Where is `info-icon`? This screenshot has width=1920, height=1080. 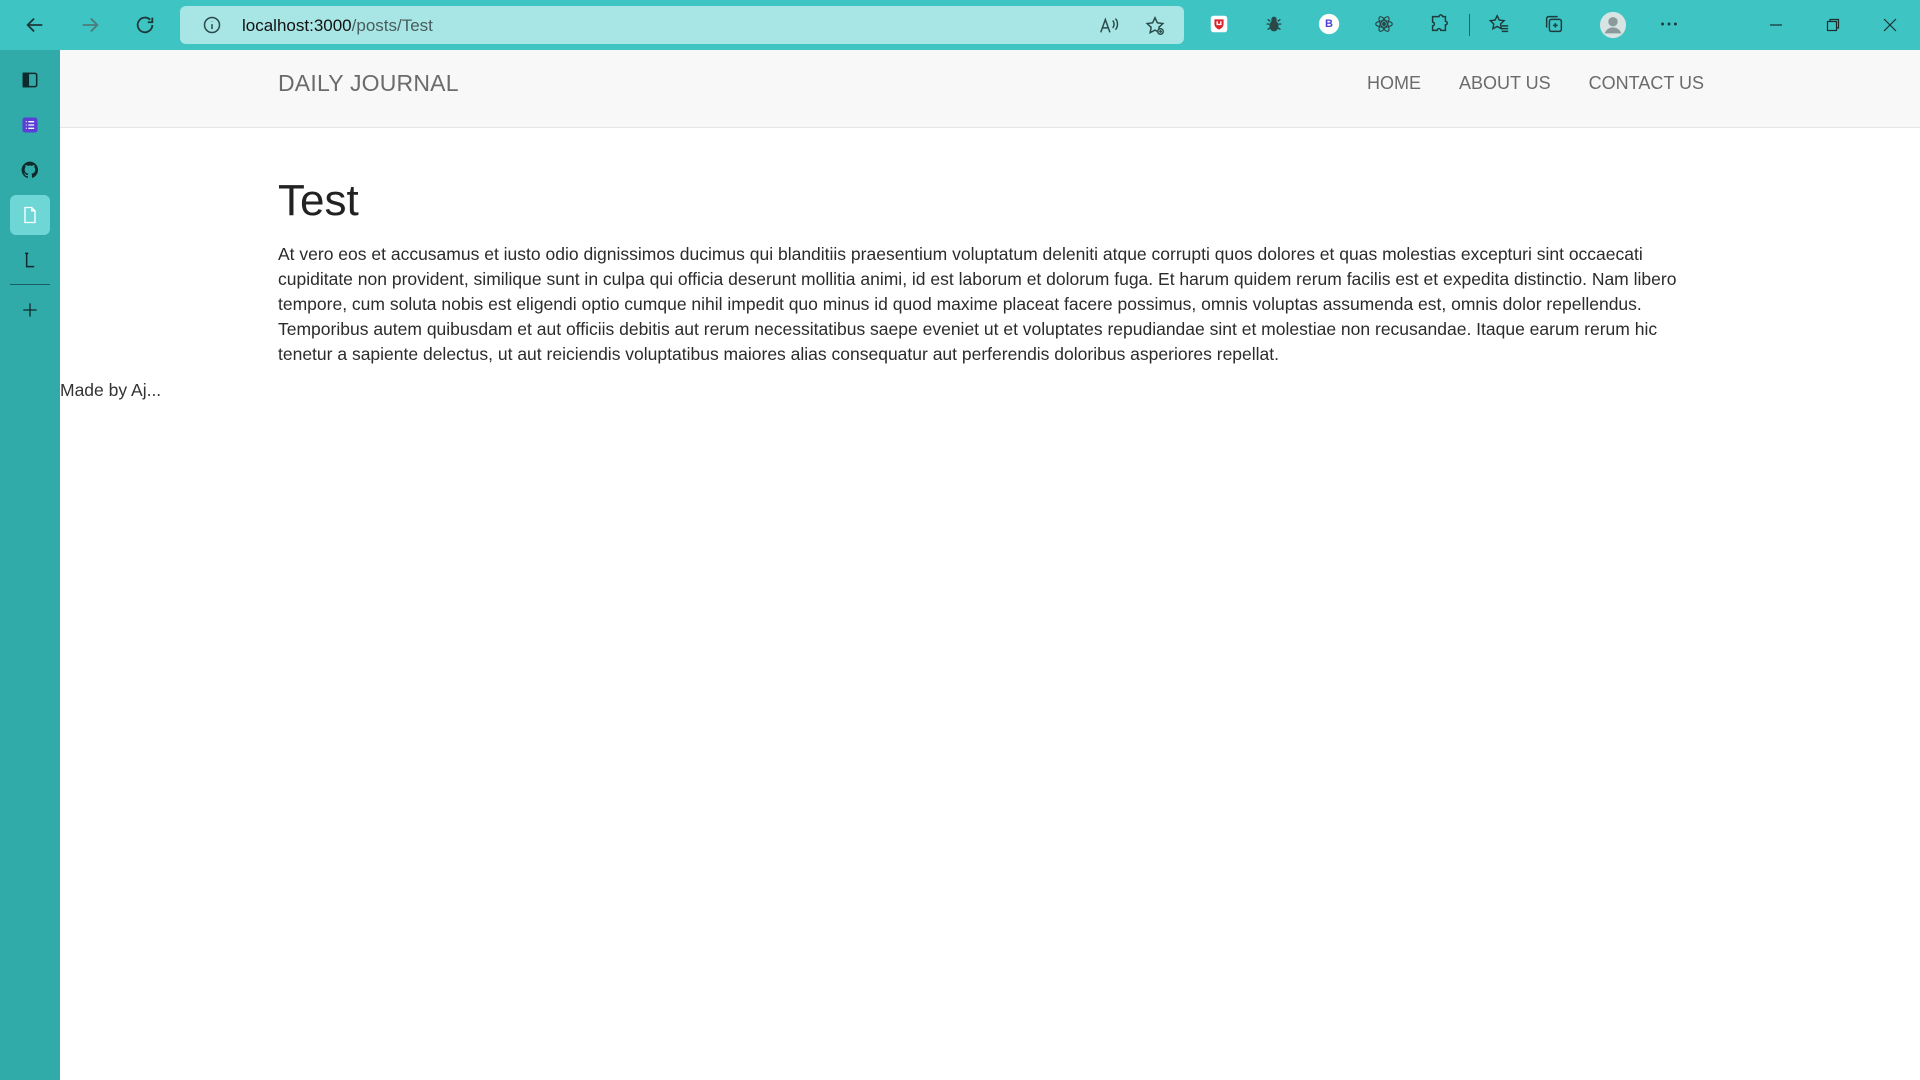
info-icon is located at coordinates (212, 25).